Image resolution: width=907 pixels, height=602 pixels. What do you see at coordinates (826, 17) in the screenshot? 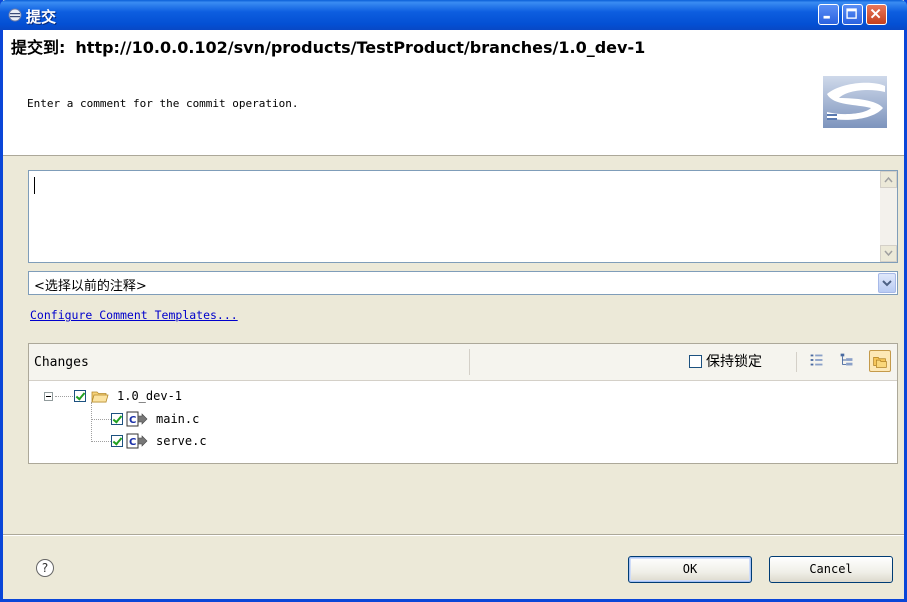
I see `minimize-icon` at bounding box center [826, 17].